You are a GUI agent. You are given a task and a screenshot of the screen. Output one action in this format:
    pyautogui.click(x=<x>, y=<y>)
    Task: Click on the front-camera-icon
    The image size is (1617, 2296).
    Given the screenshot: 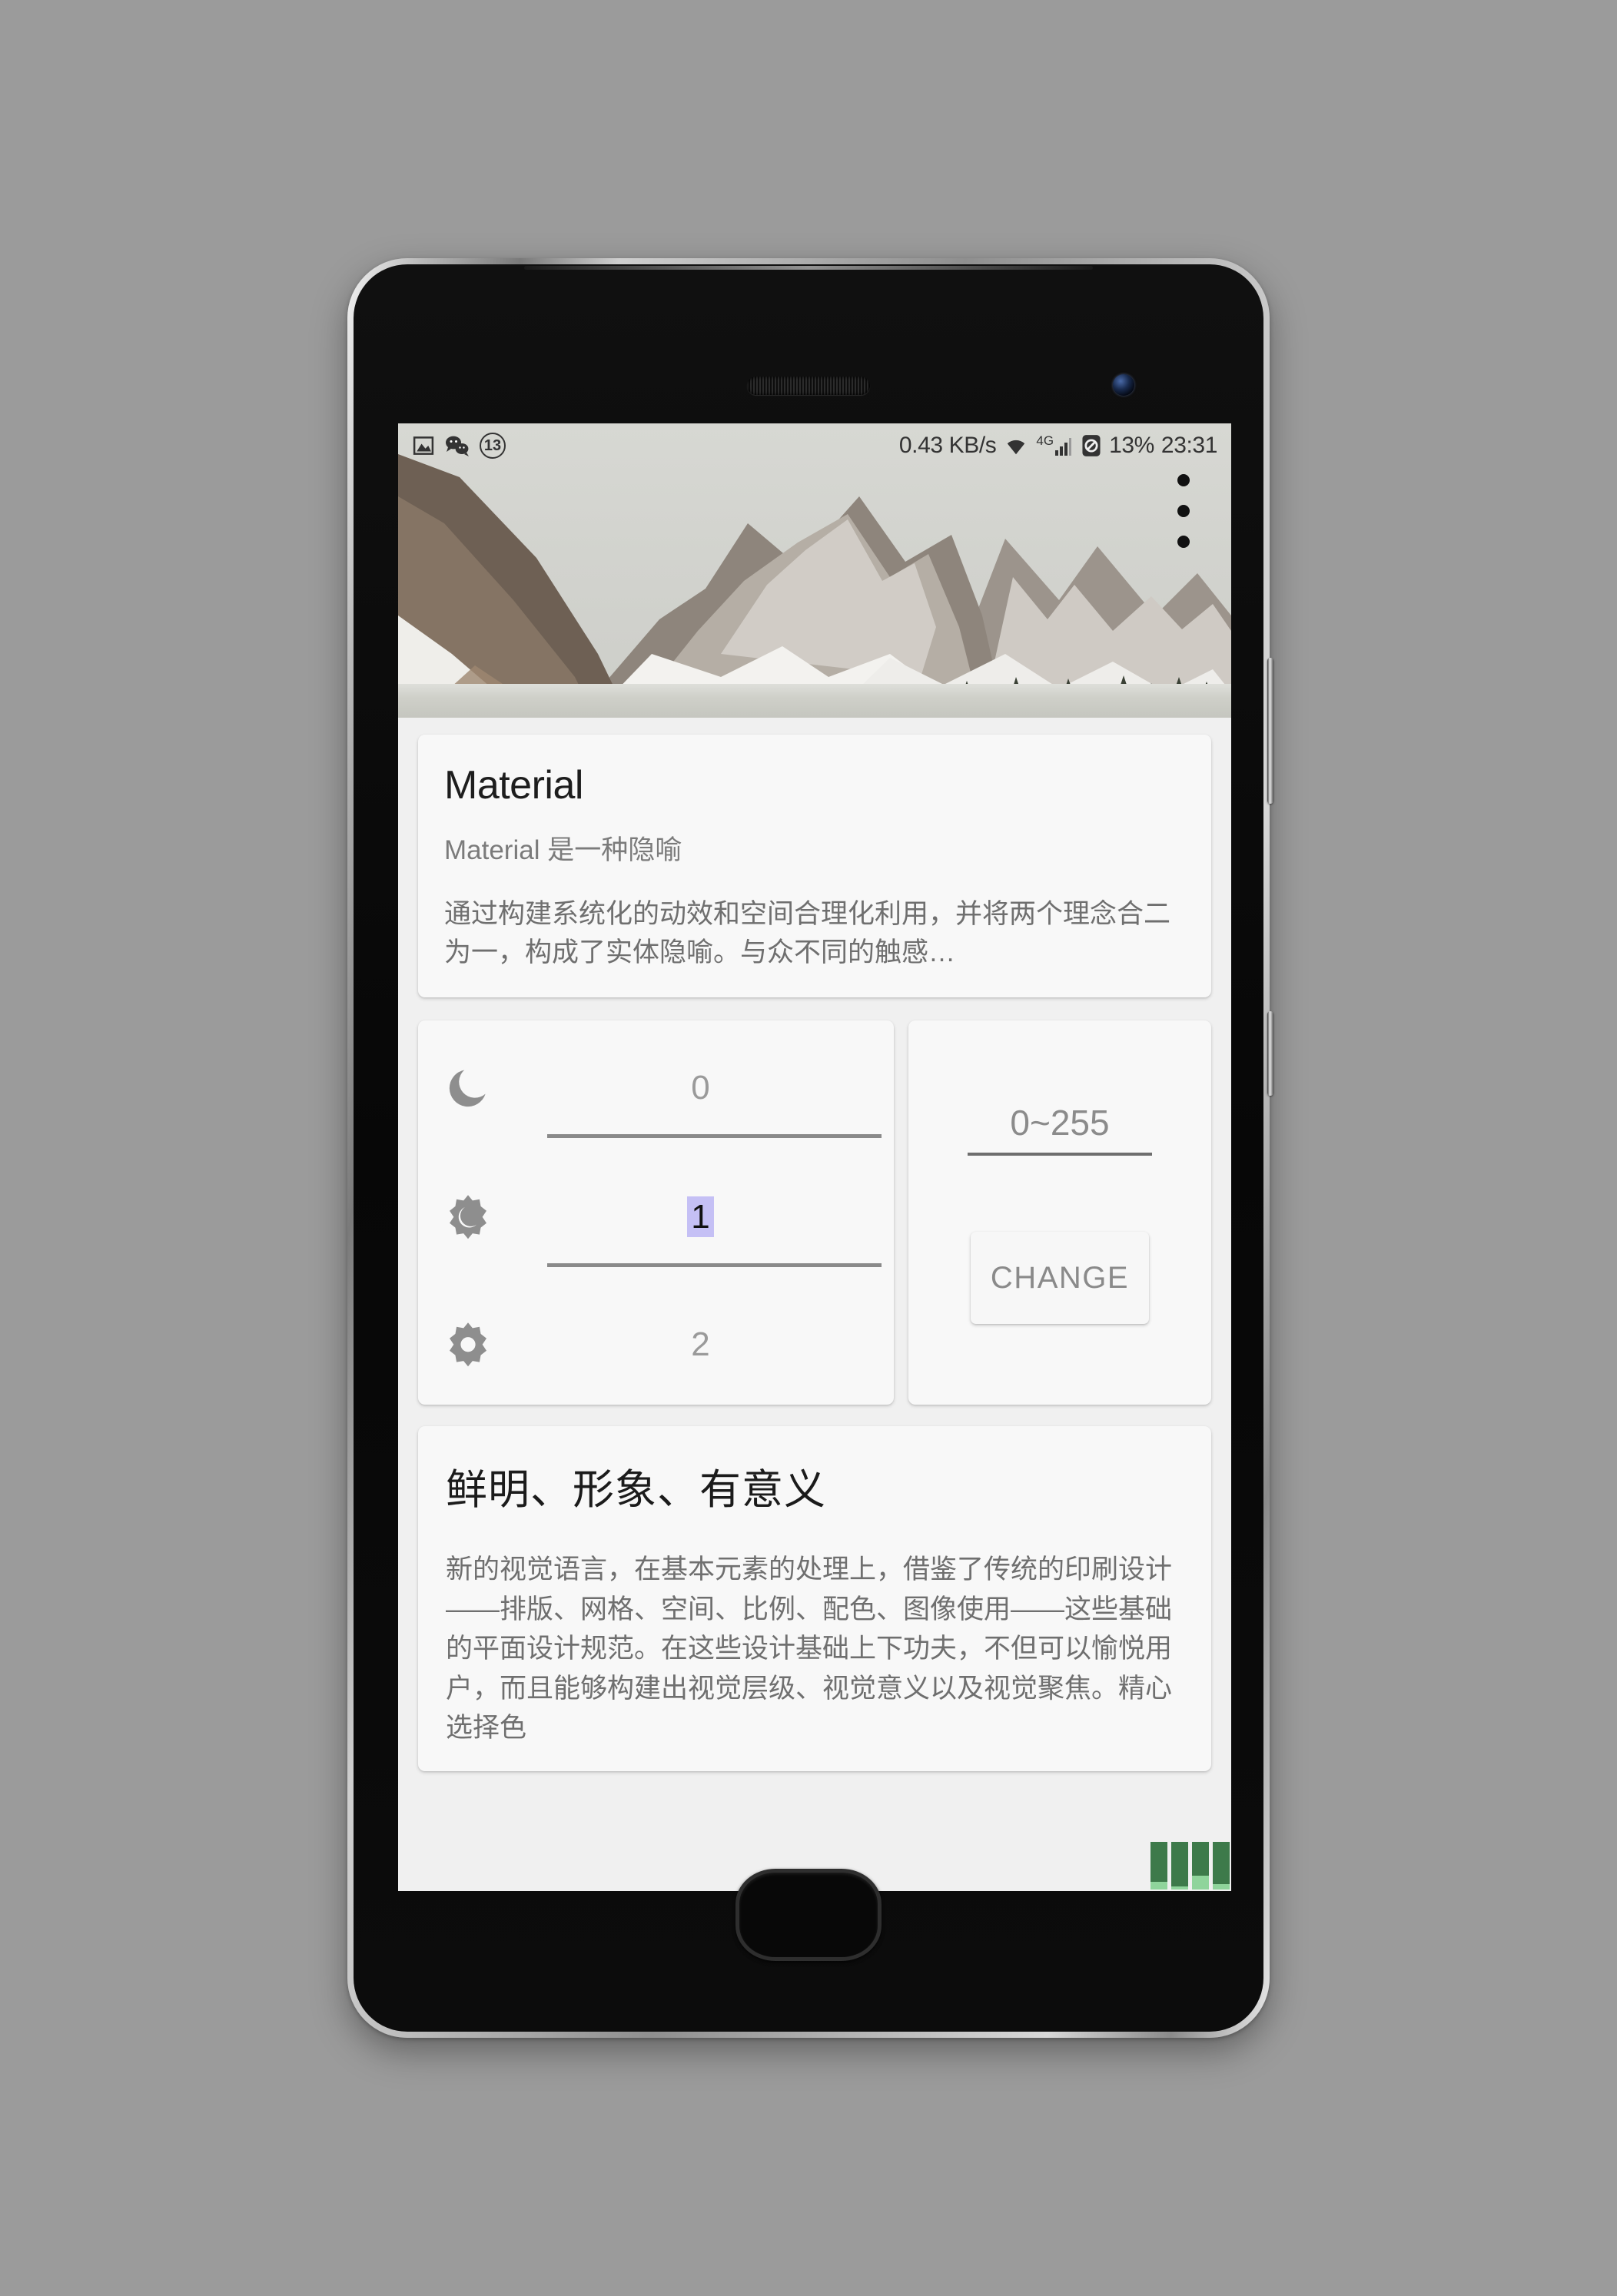 What is the action you would take?
    pyautogui.click(x=1123, y=385)
    